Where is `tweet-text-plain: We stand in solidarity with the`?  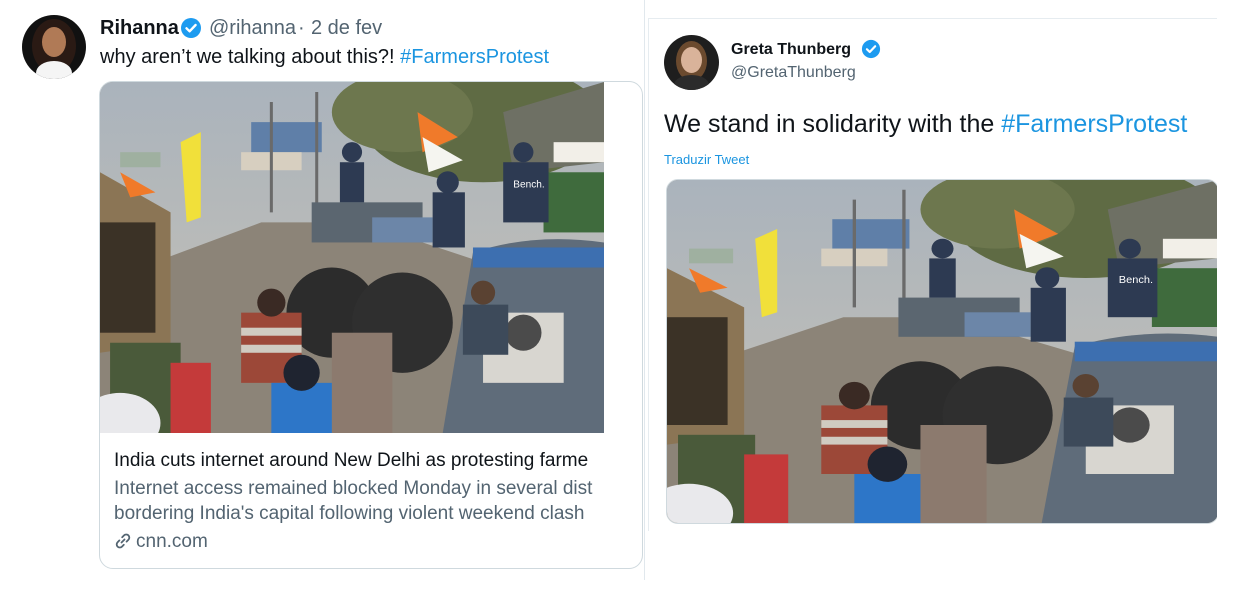 tweet-text-plain: We stand in solidarity with the is located at coordinates (833, 124).